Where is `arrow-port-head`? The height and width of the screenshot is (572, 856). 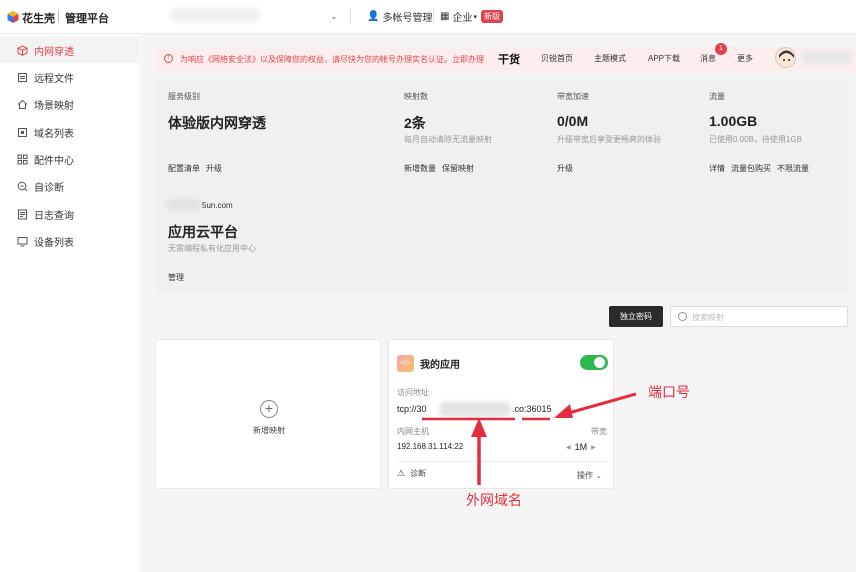 arrow-port-head is located at coordinates (563, 411).